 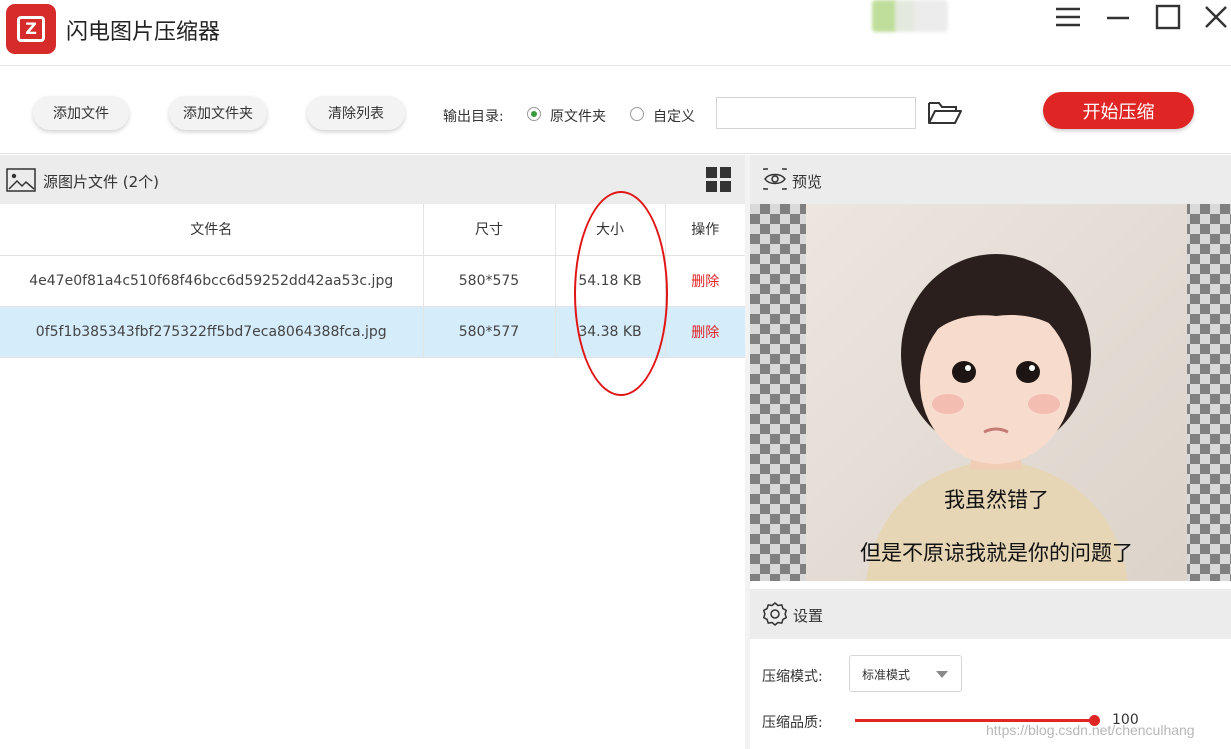 What do you see at coordinates (489, 332) in the screenshot?
I see `file-dimensions-cell: 580*577` at bounding box center [489, 332].